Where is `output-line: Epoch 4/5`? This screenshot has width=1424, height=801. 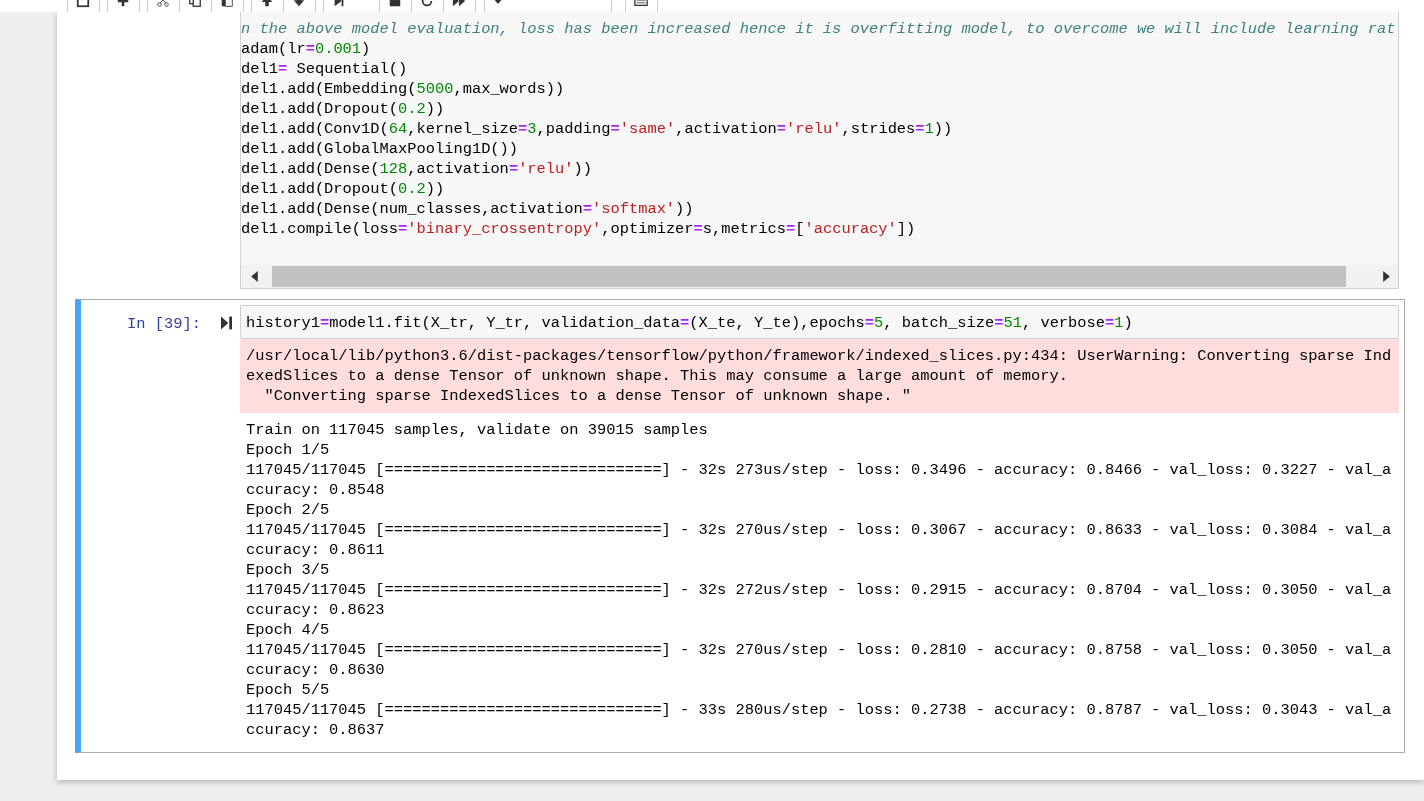
output-line: Epoch 4/5 is located at coordinates (288, 630).